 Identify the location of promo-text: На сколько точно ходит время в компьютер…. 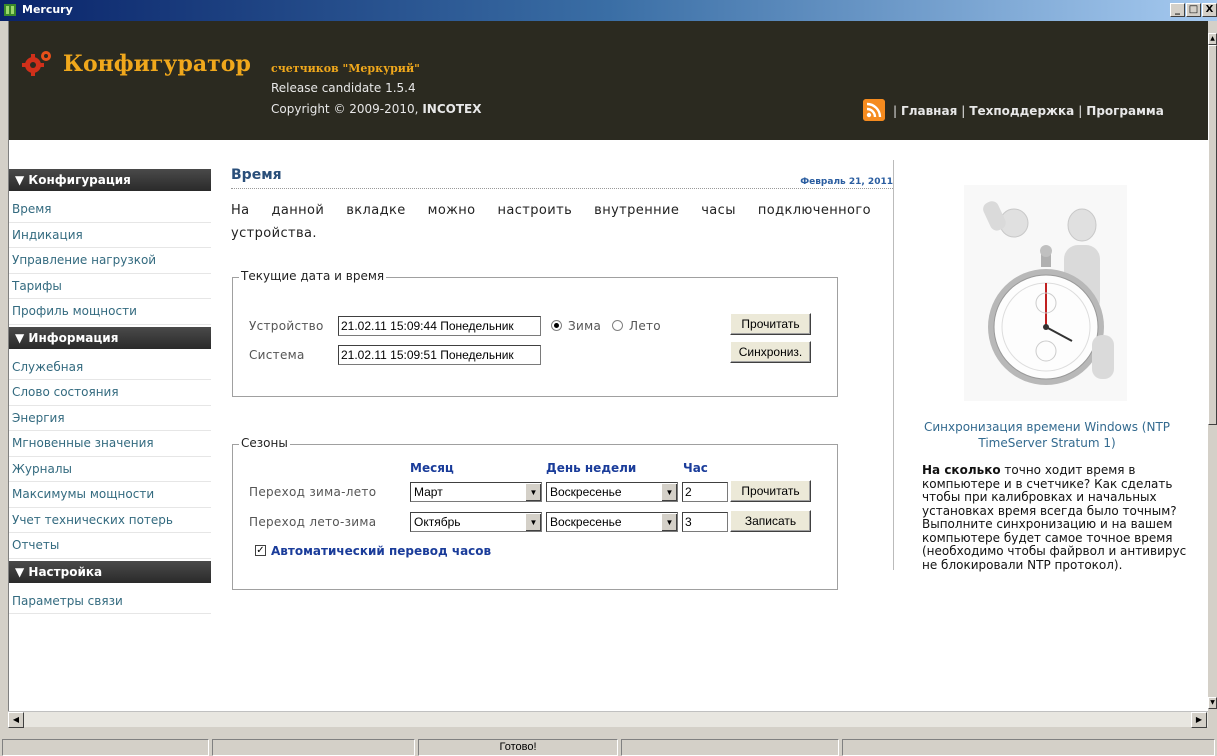
(1057, 517).